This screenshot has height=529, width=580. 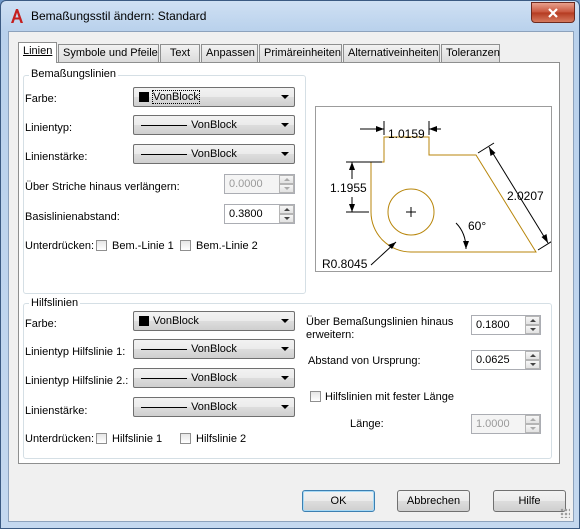 I want to click on length-value: 1.0000, so click(x=493, y=424).